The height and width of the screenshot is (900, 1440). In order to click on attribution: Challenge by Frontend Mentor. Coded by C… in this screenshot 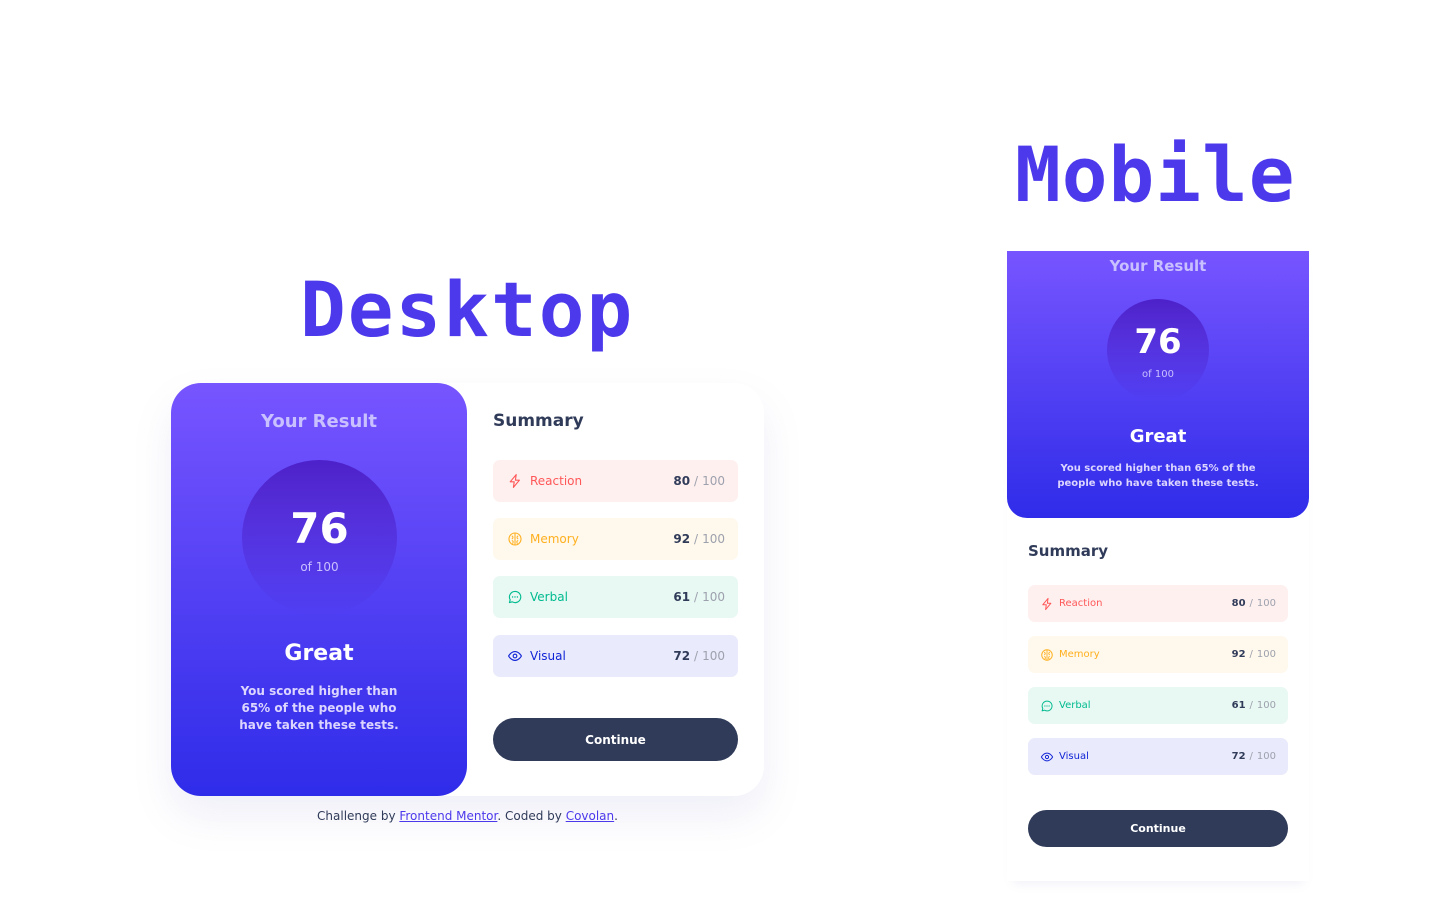, I will do `click(467, 816)`.